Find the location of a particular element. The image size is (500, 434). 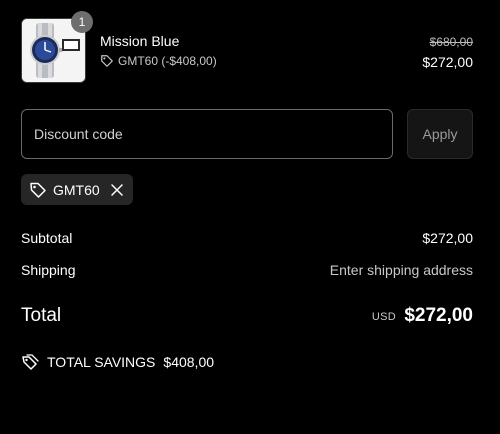

total-label: Total is located at coordinates (41, 315).